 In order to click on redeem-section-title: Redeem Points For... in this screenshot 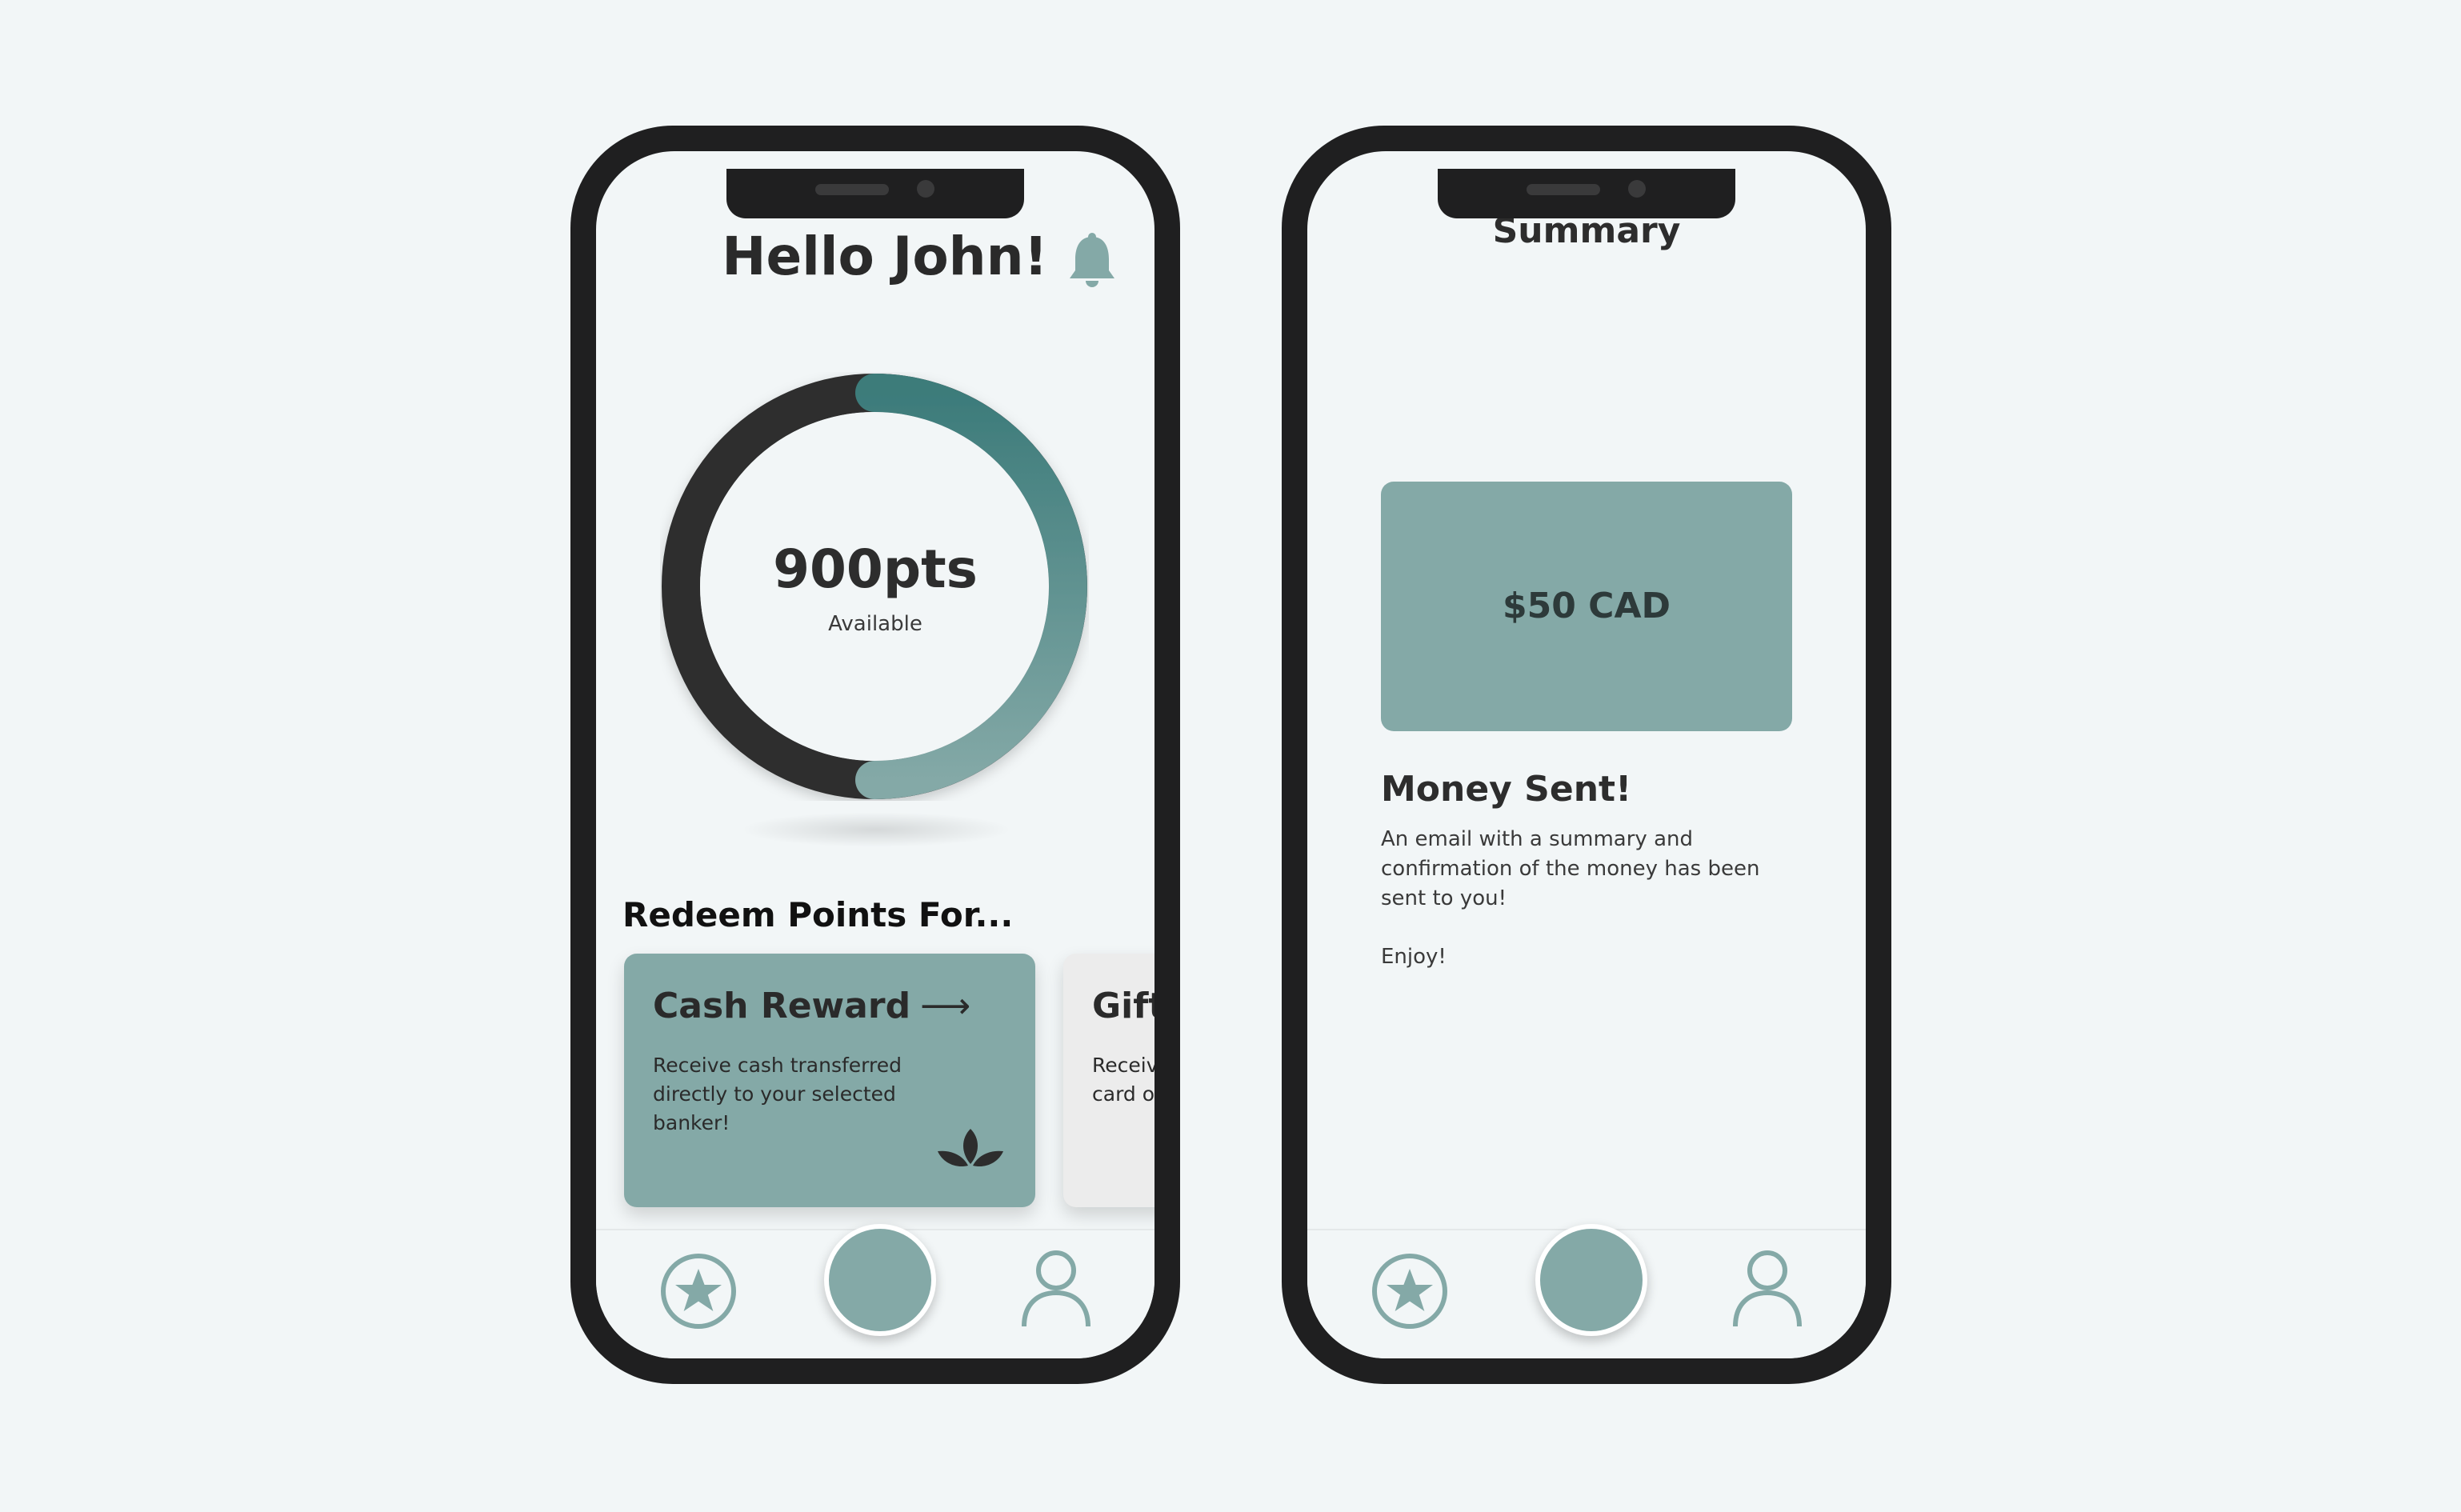, I will do `click(818, 914)`.